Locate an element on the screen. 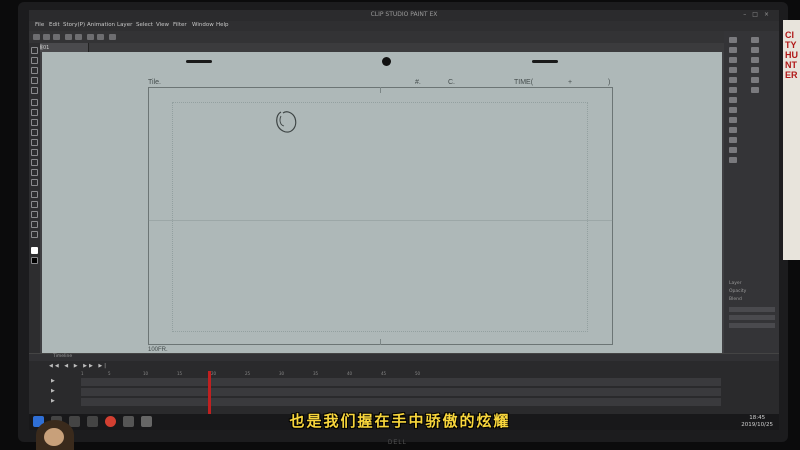 The image size is (800, 450). menu-help: Help is located at coordinates (222, 25).